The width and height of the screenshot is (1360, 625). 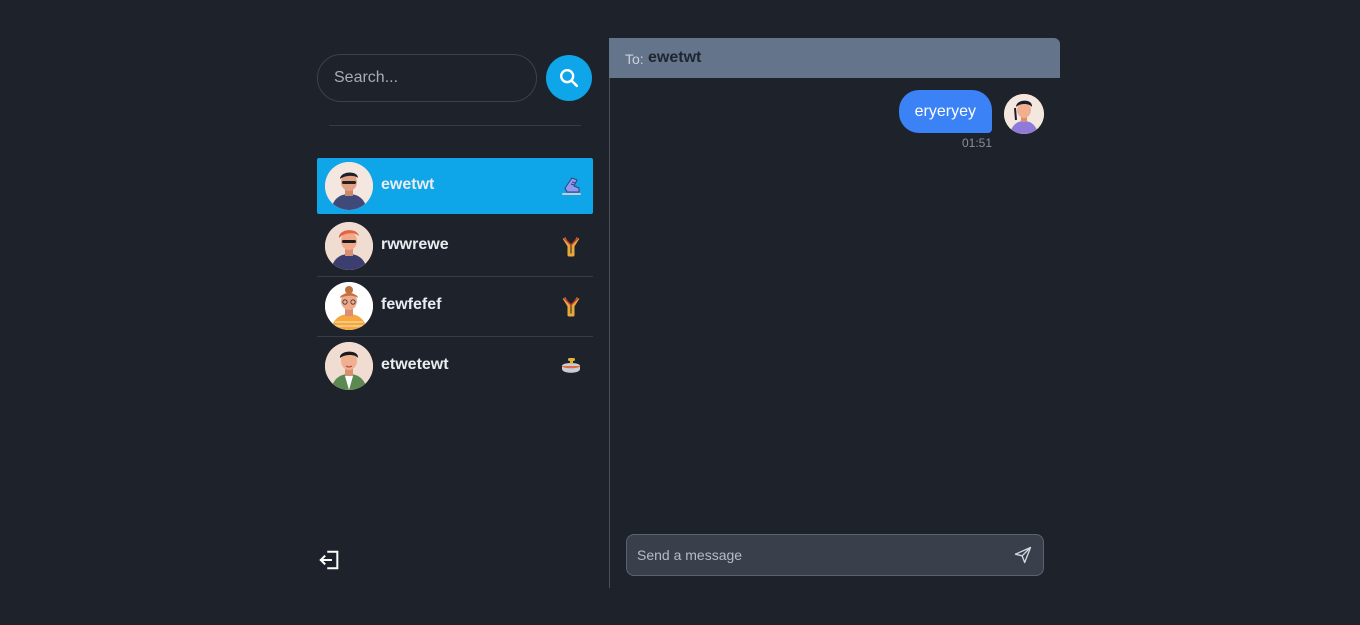 I want to click on search-button, so click(x=569, y=78).